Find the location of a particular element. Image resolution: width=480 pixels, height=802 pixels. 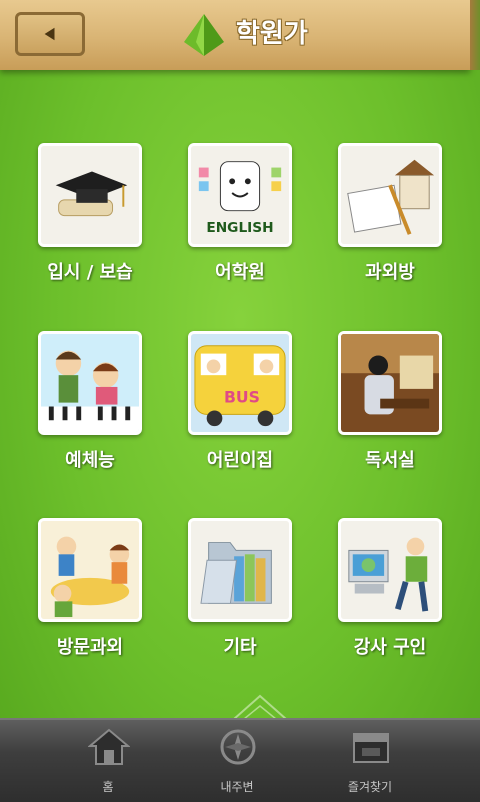

graduation-cap-icon is located at coordinates (90, 195).